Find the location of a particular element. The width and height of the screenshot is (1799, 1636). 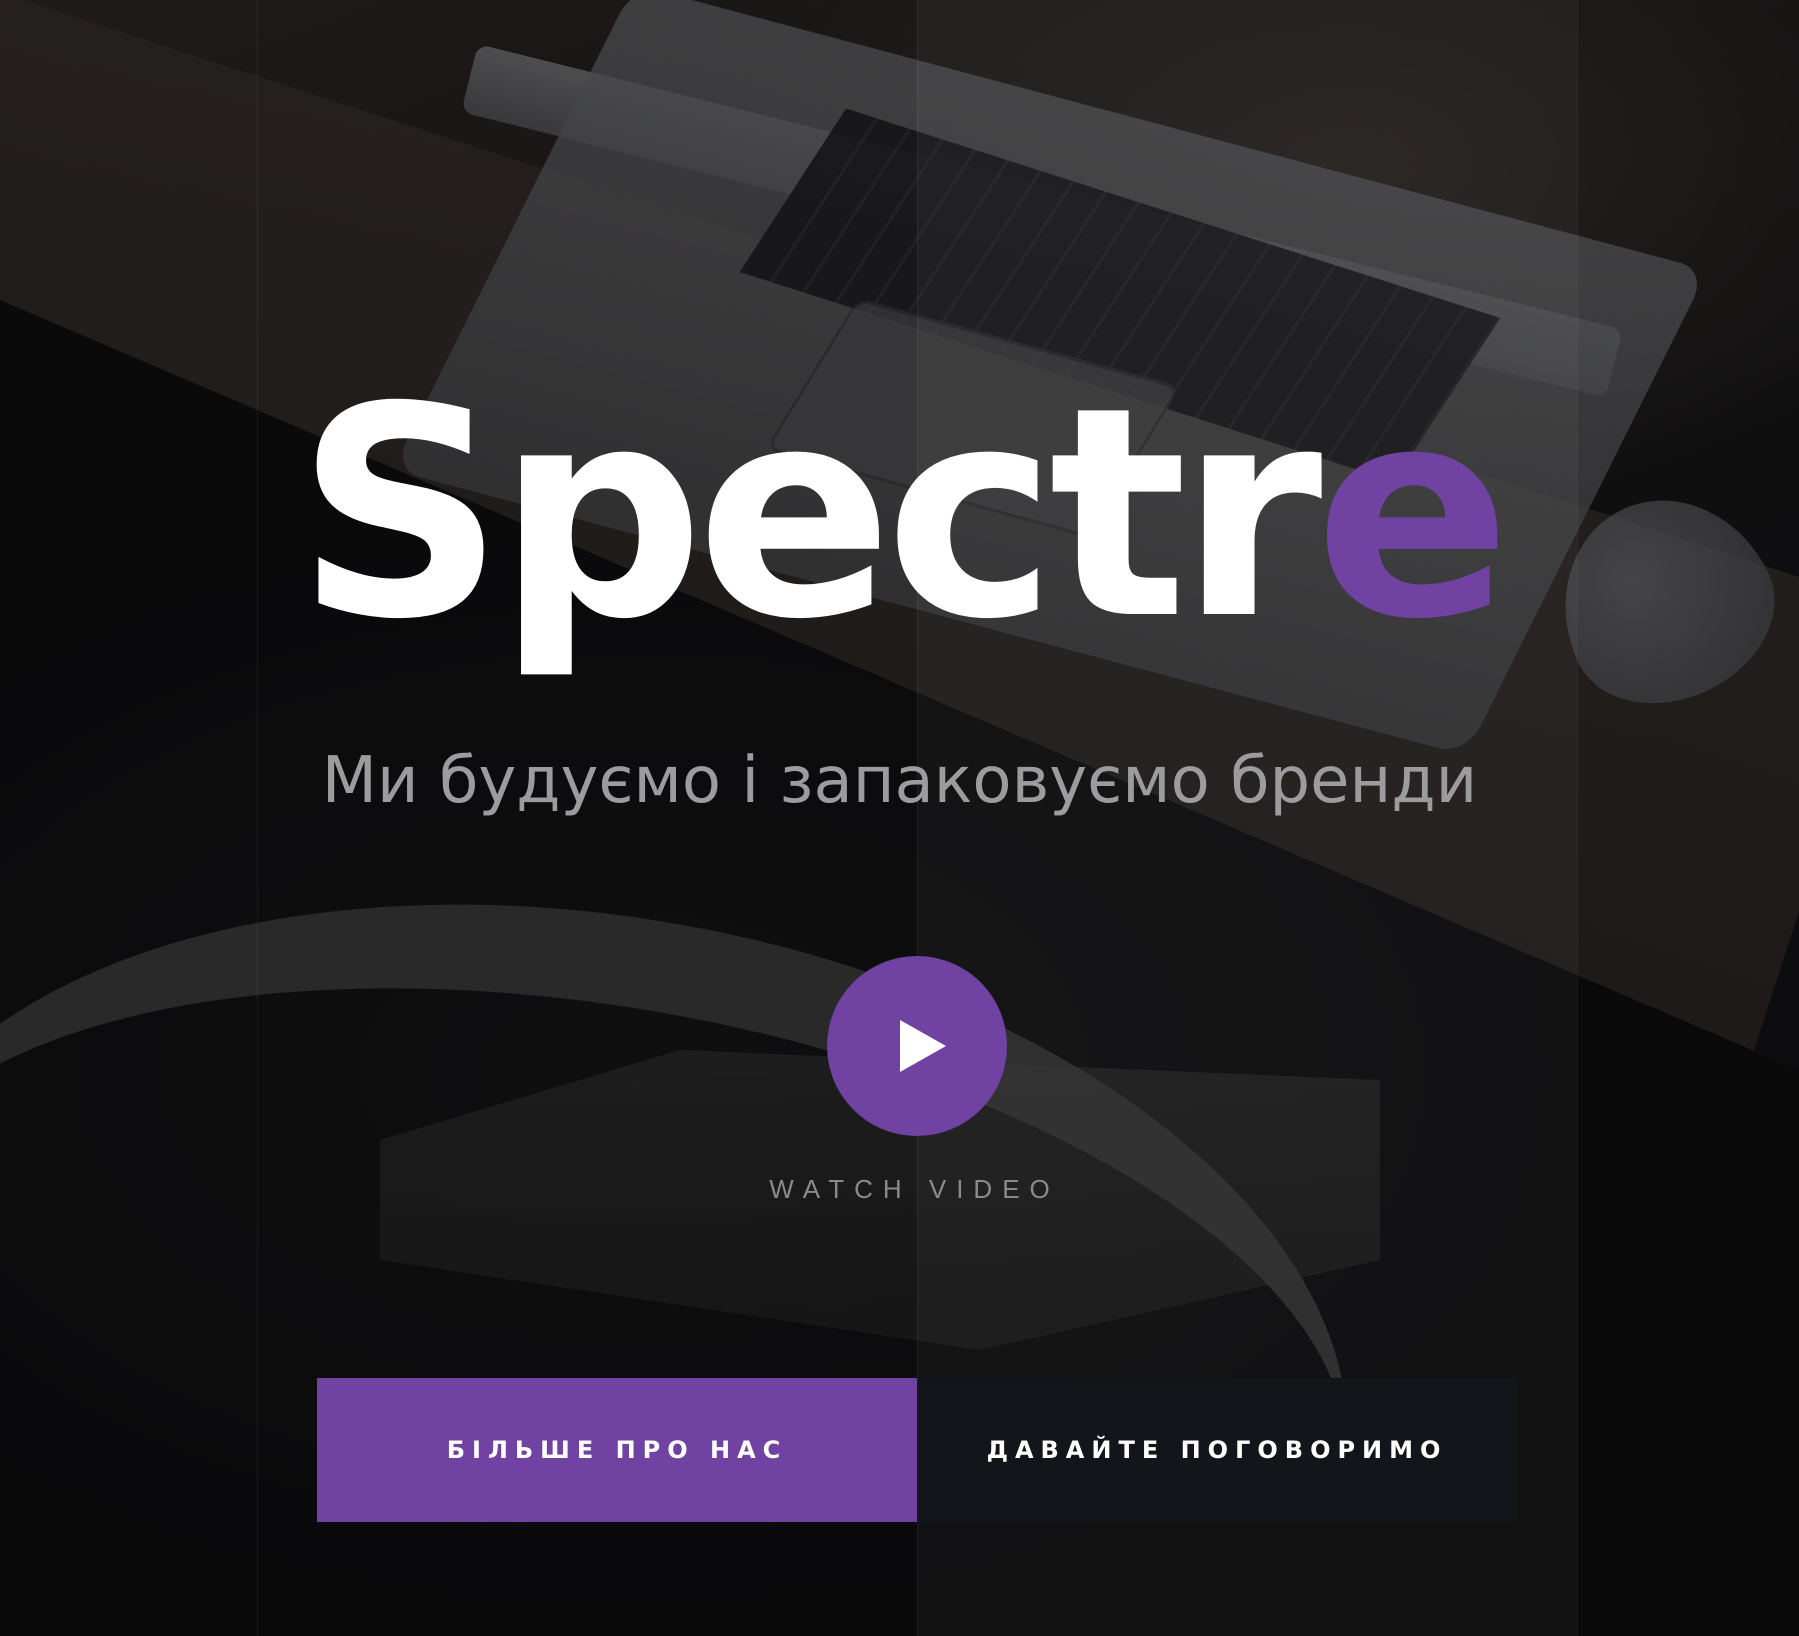

hero-subtitle: Ми будуємо і запаковуємо бренди is located at coordinates (899, 781).